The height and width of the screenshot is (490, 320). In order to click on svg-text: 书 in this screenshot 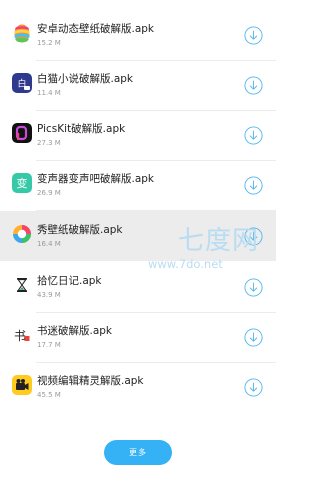, I will do `click(20, 336)`.